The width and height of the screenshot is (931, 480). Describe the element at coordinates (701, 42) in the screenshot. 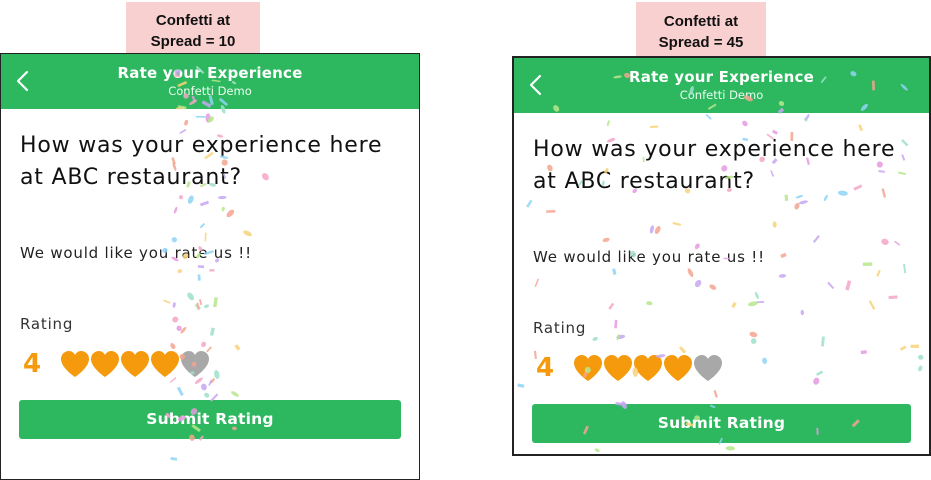

I see `caption-right-line2: Spread = 45` at that location.